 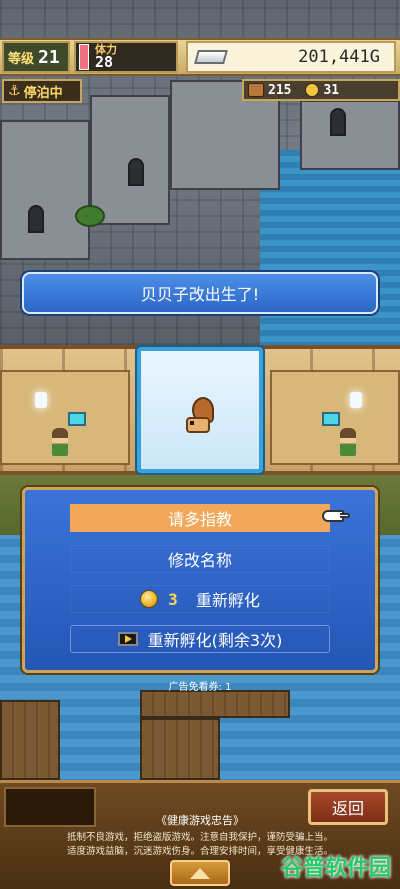 What do you see at coordinates (126, 57) in the screenshot?
I see `stamina-display: 体力 28` at bounding box center [126, 57].